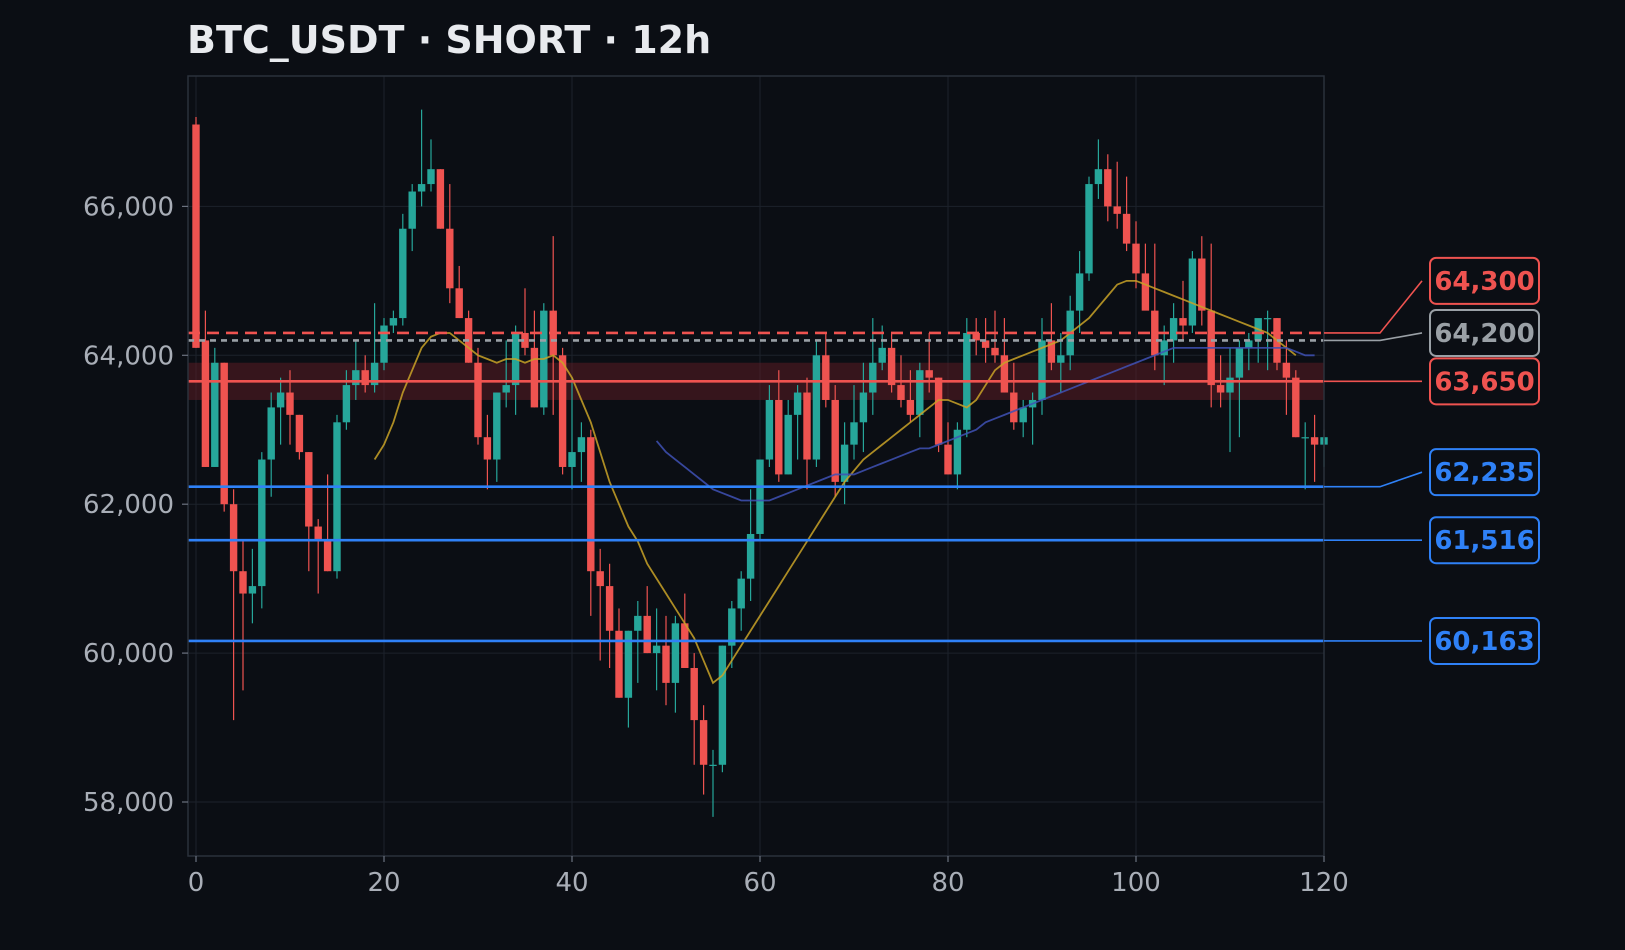 The height and width of the screenshot is (950, 1625). What do you see at coordinates (128, 803) in the screenshot?
I see `y-tick-label: 58,000` at bounding box center [128, 803].